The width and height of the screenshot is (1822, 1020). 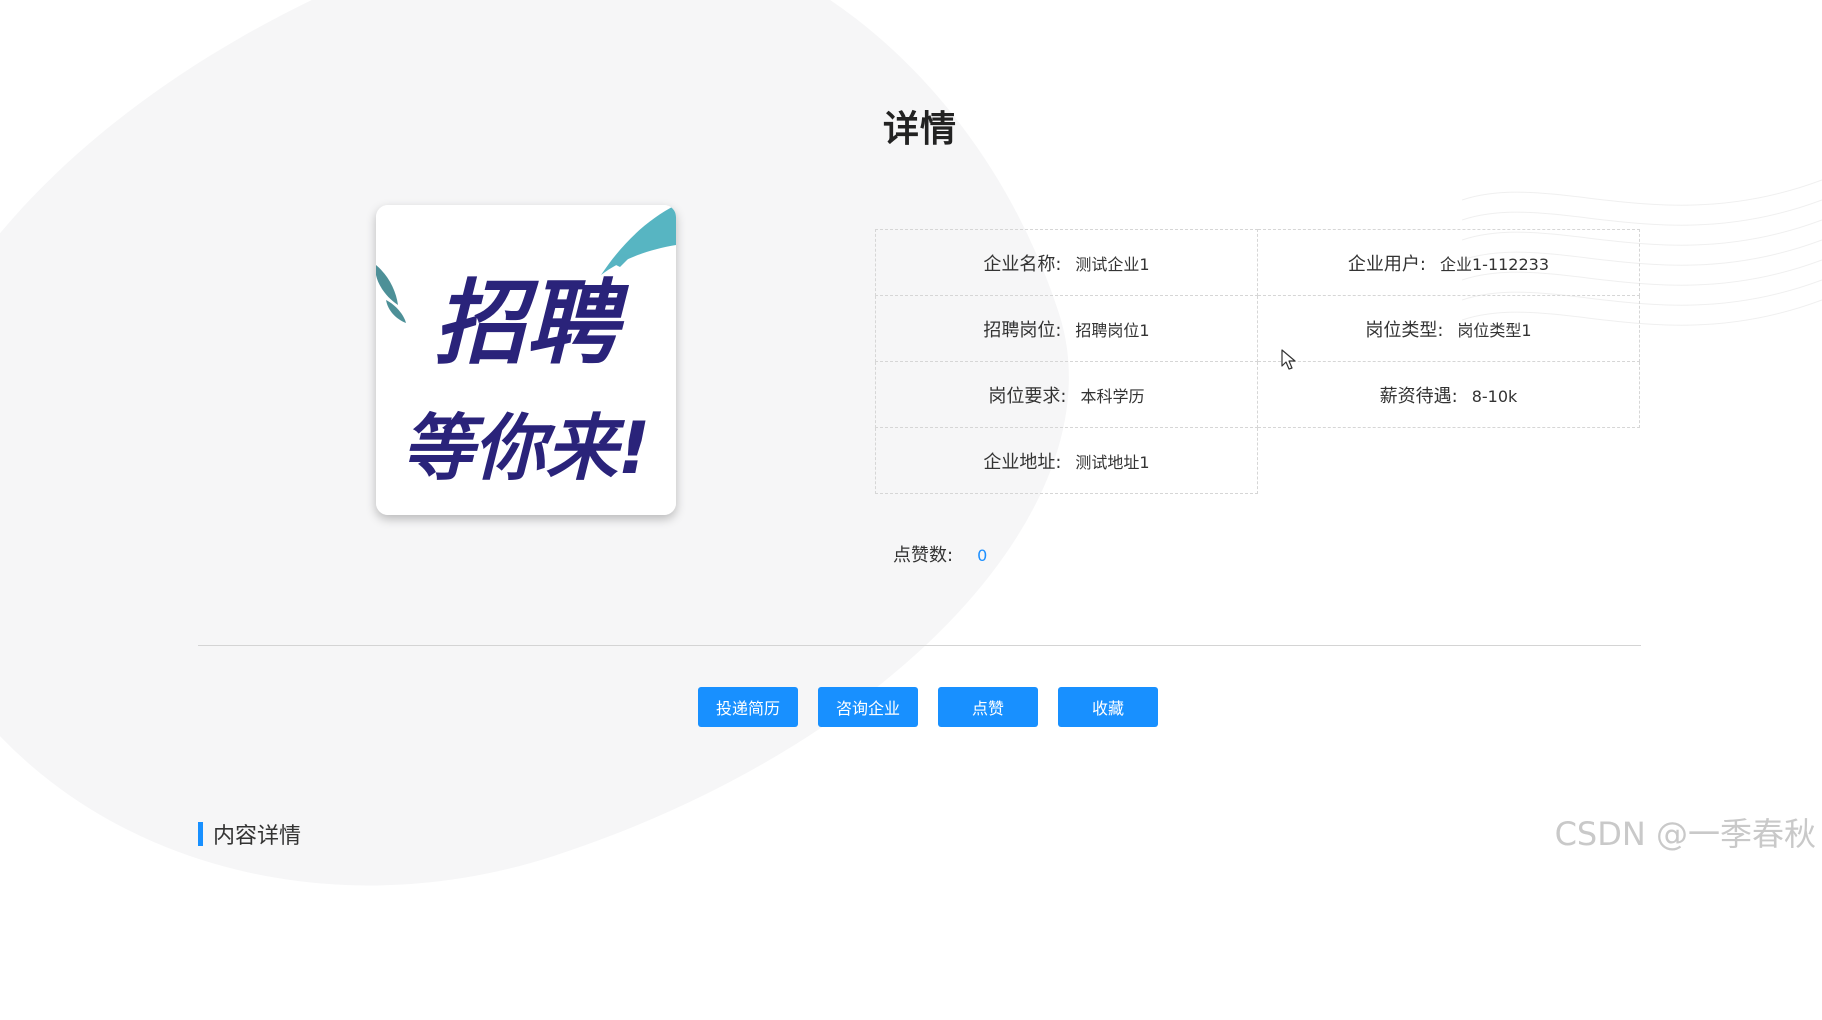 What do you see at coordinates (1112, 396) in the screenshot?
I see `cell-value: 本科学历` at bounding box center [1112, 396].